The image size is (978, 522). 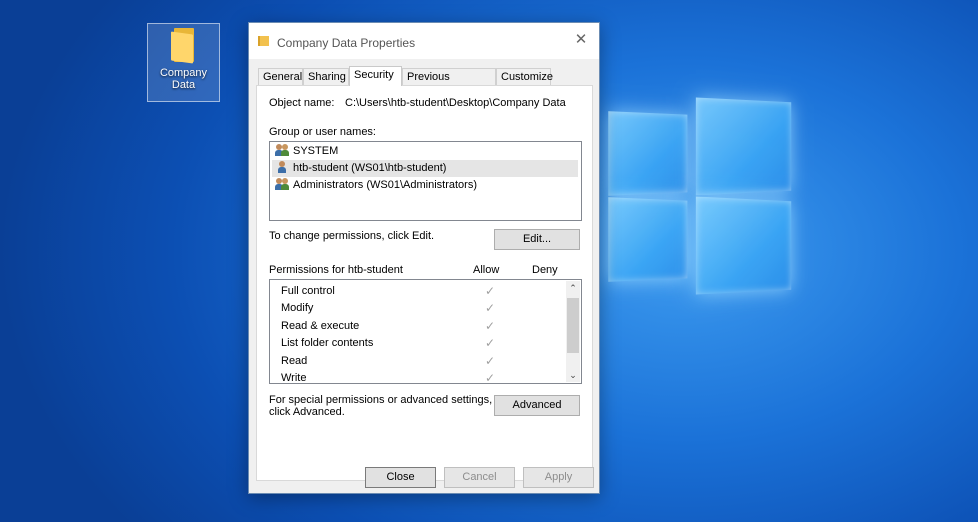 I want to click on tab-previous-versions: Previous Versions, so click(x=449, y=83).